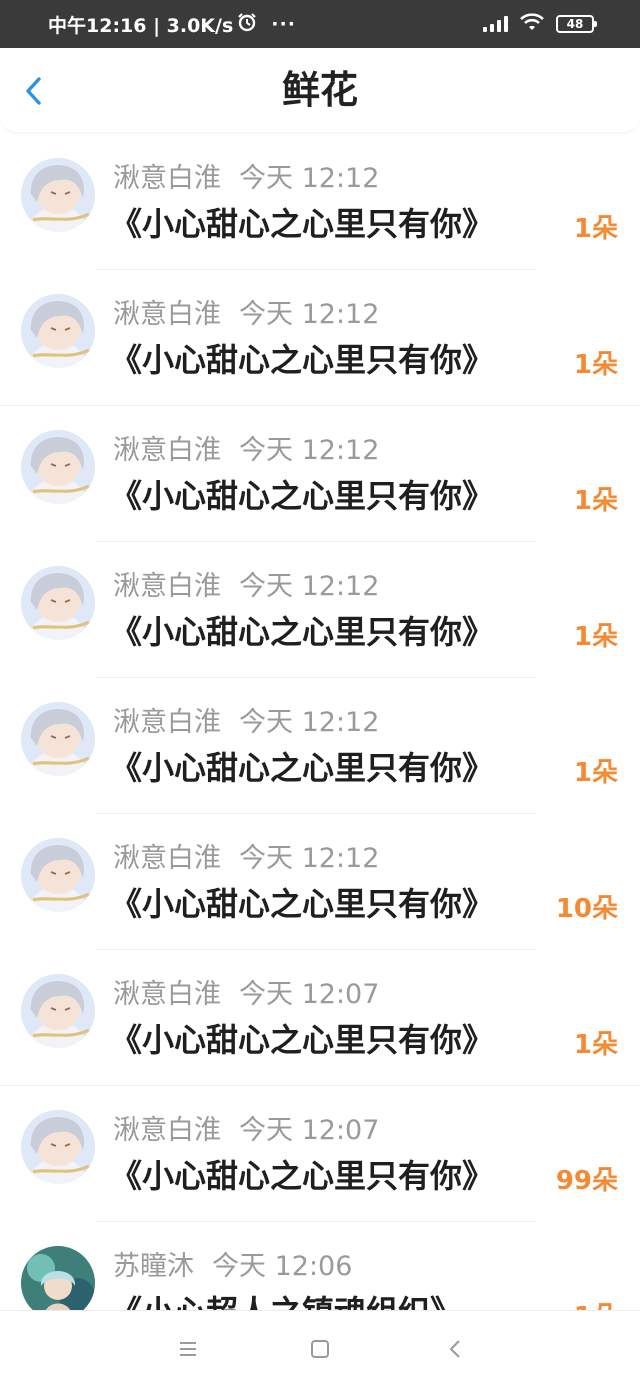  What do you see at coordinates (320, 882) in the screenshot?
I see `flower-record-row: 湫意白淮 今天 12:12 《小心甜心之心里只有你》 10朵` at bounding box center [320, 882].